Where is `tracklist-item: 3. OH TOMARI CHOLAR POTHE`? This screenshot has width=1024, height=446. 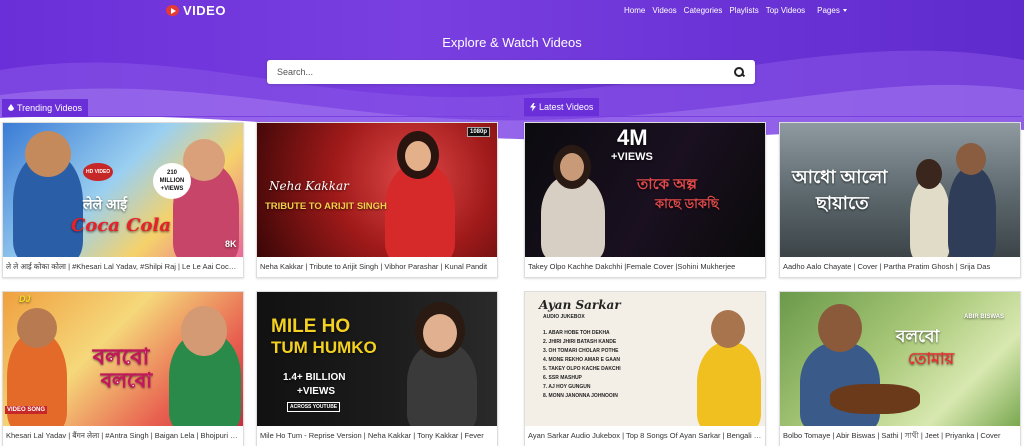
tracklist-item: 3. OH TOMARI CHOLAR POTHE is located at coordinates (581, 351).